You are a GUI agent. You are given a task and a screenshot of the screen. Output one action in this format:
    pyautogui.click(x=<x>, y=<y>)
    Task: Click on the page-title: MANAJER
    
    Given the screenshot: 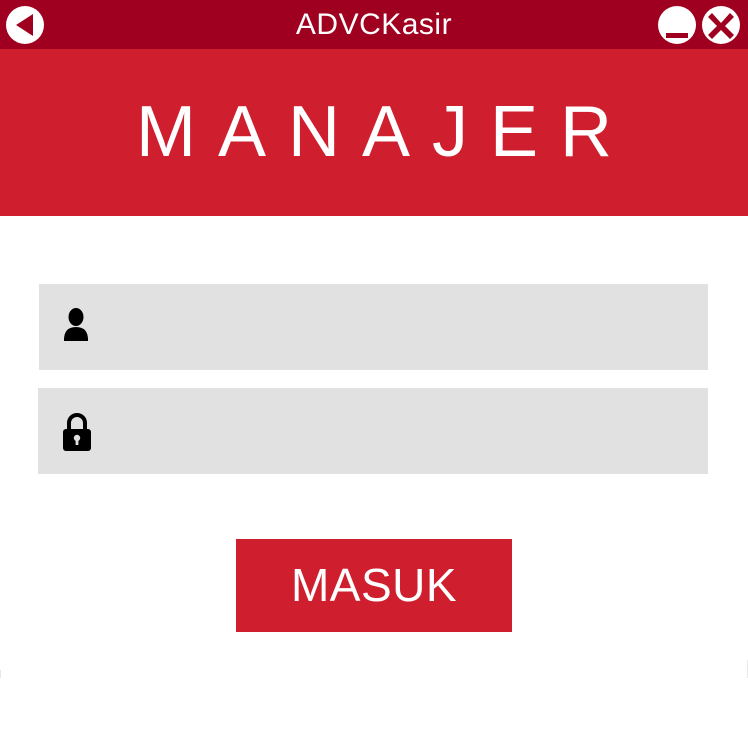 What is the action you would take?
    pyautogui.click(x=385, y=132)
    